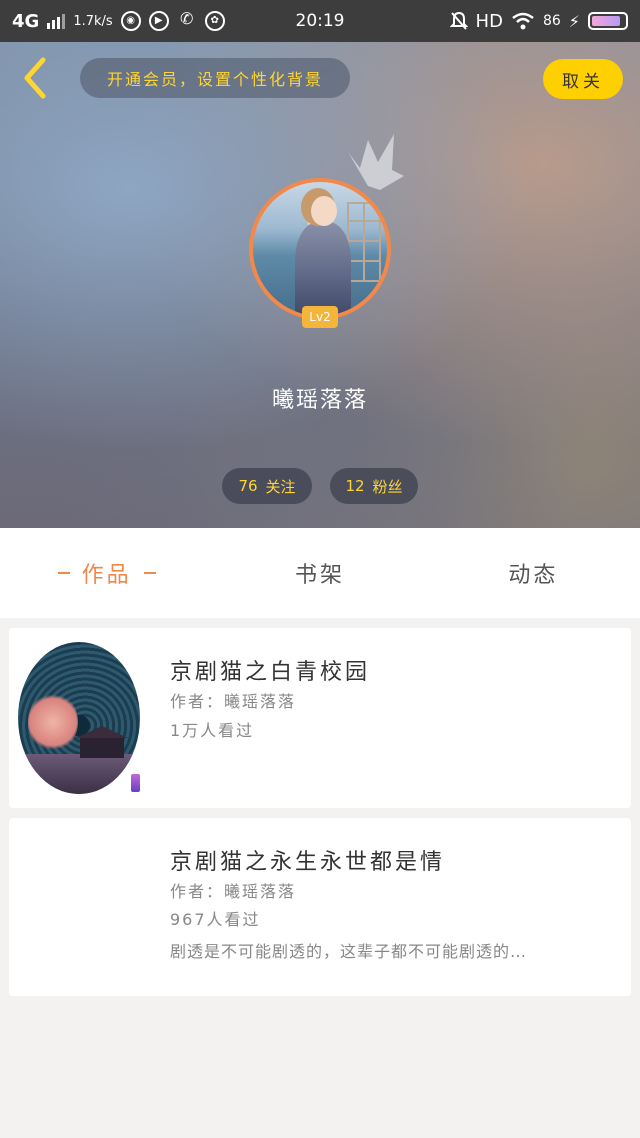  I want to click on fans-label: 粉丝, so click(387, 486).